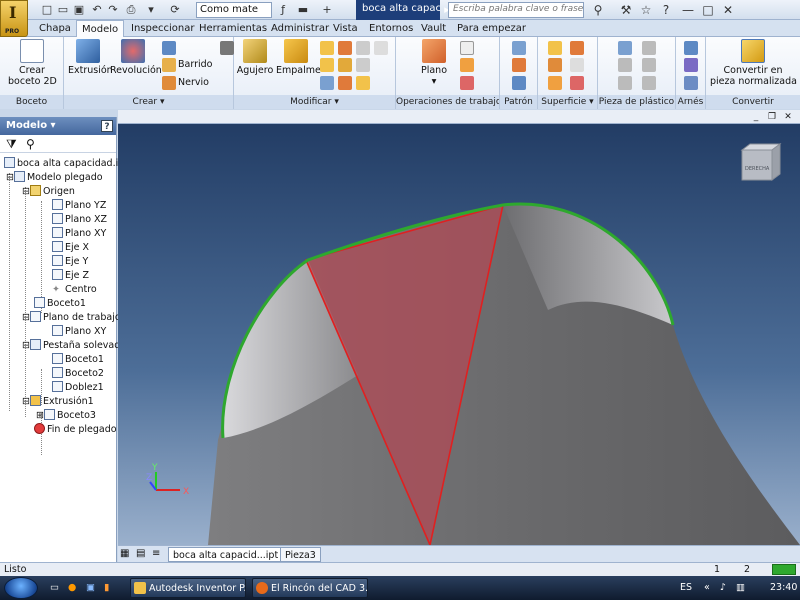 The height and width of the screenshot is (600, 800). What do you see at coordinates (70, 248) in the screenshot?
I see `tree-node-axis-x: Eje X` at bounding box center [70, 248].